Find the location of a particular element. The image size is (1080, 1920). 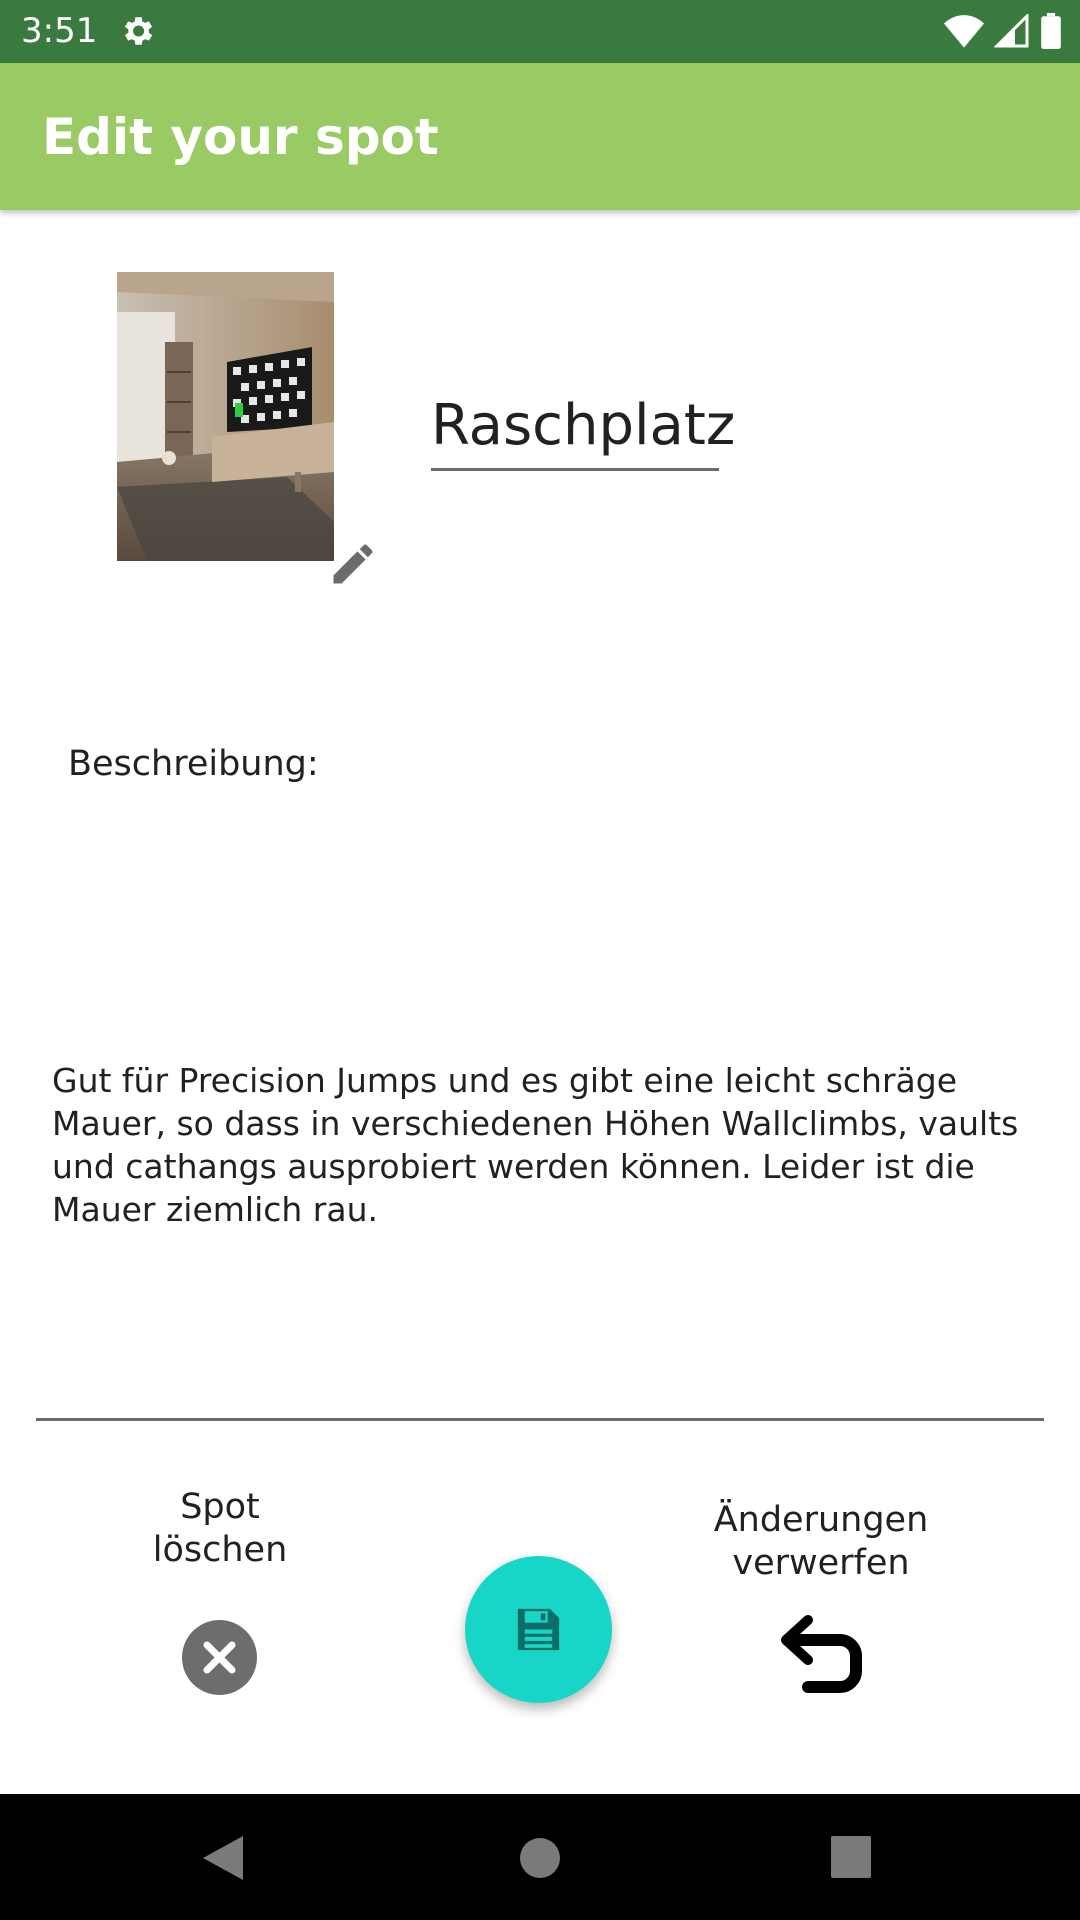

page-title: Edit your spot is located at coordinates (240, 137).